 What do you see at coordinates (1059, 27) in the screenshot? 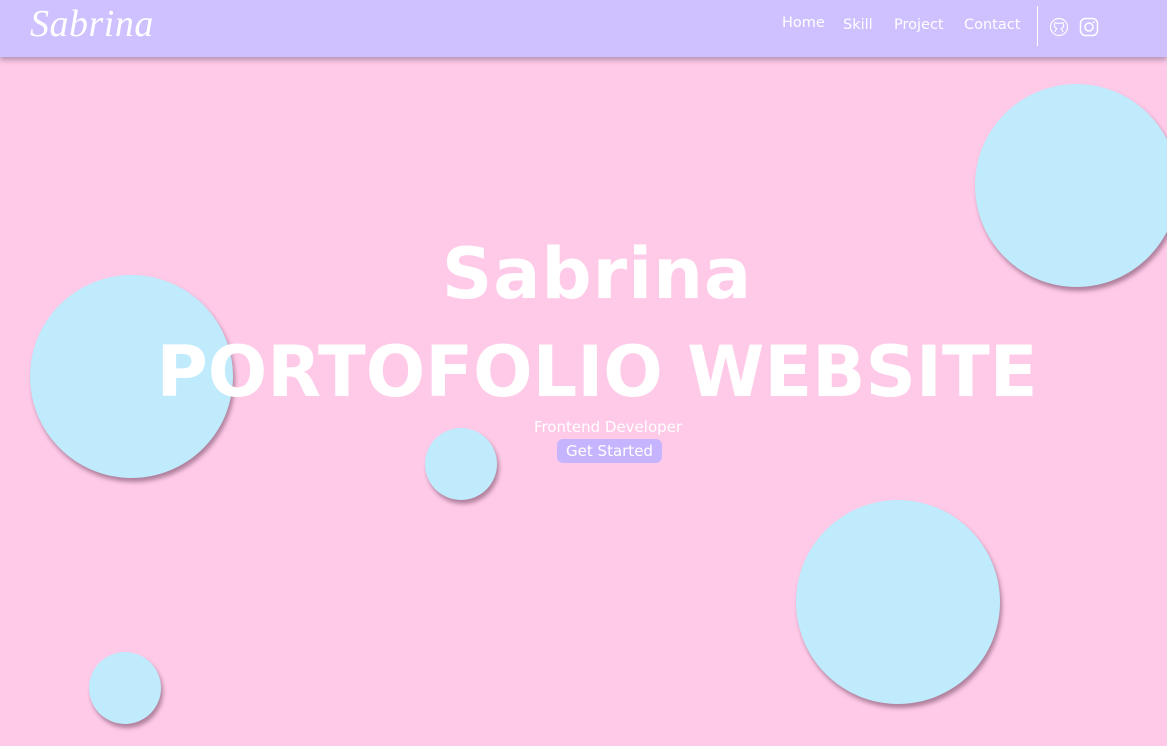
I see `github-icon` at bounding box center [1059, 27].